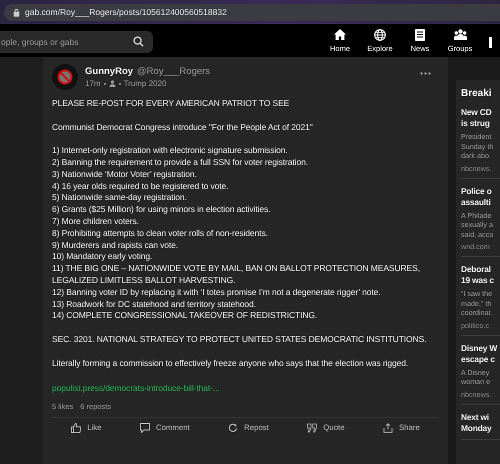  Describe the element at coordinates (173, 71) in the screenshot. I see `user-handle: @Roy___Rogers` at that location.